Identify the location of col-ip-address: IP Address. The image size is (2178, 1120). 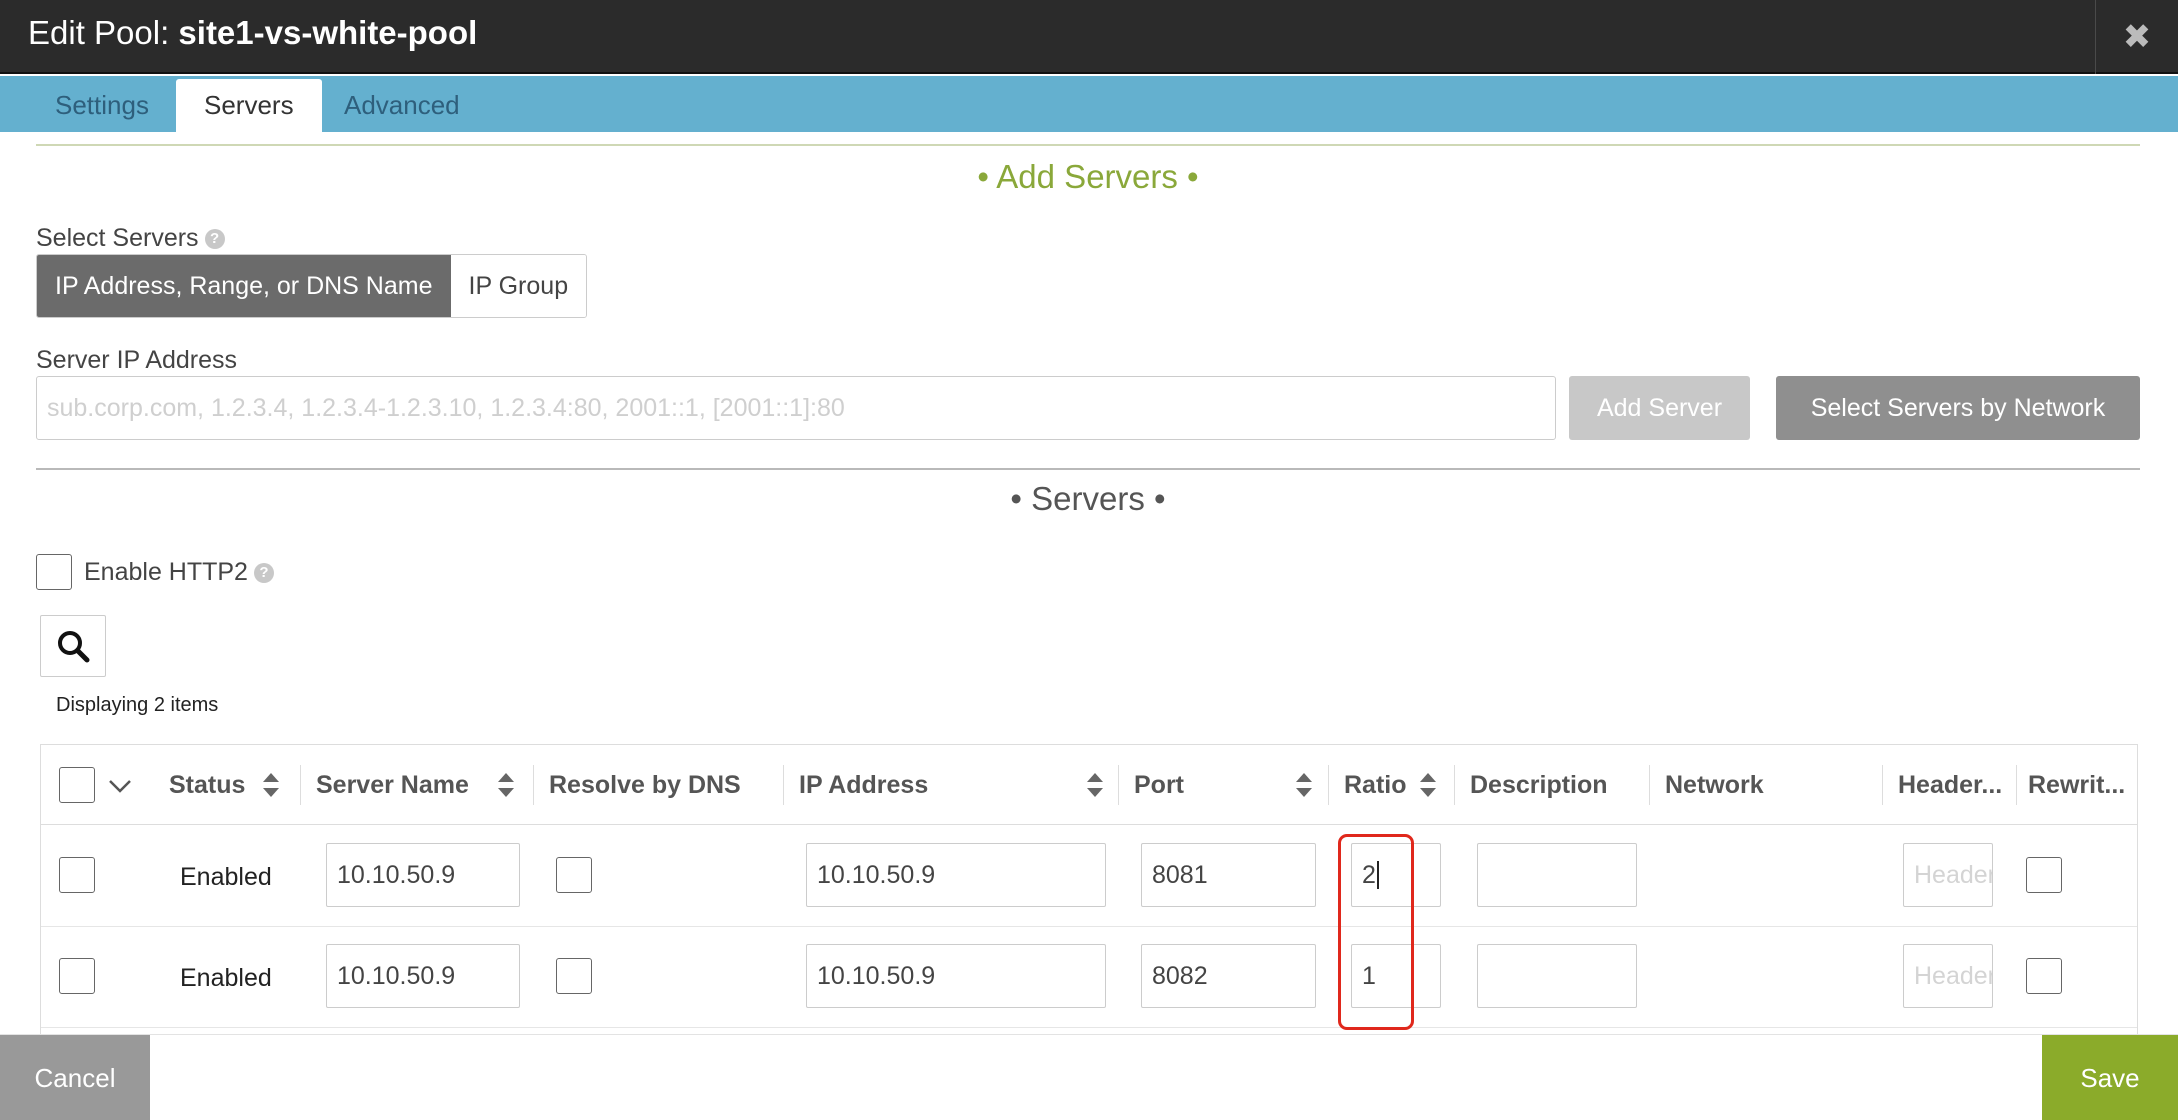
(863, 785).